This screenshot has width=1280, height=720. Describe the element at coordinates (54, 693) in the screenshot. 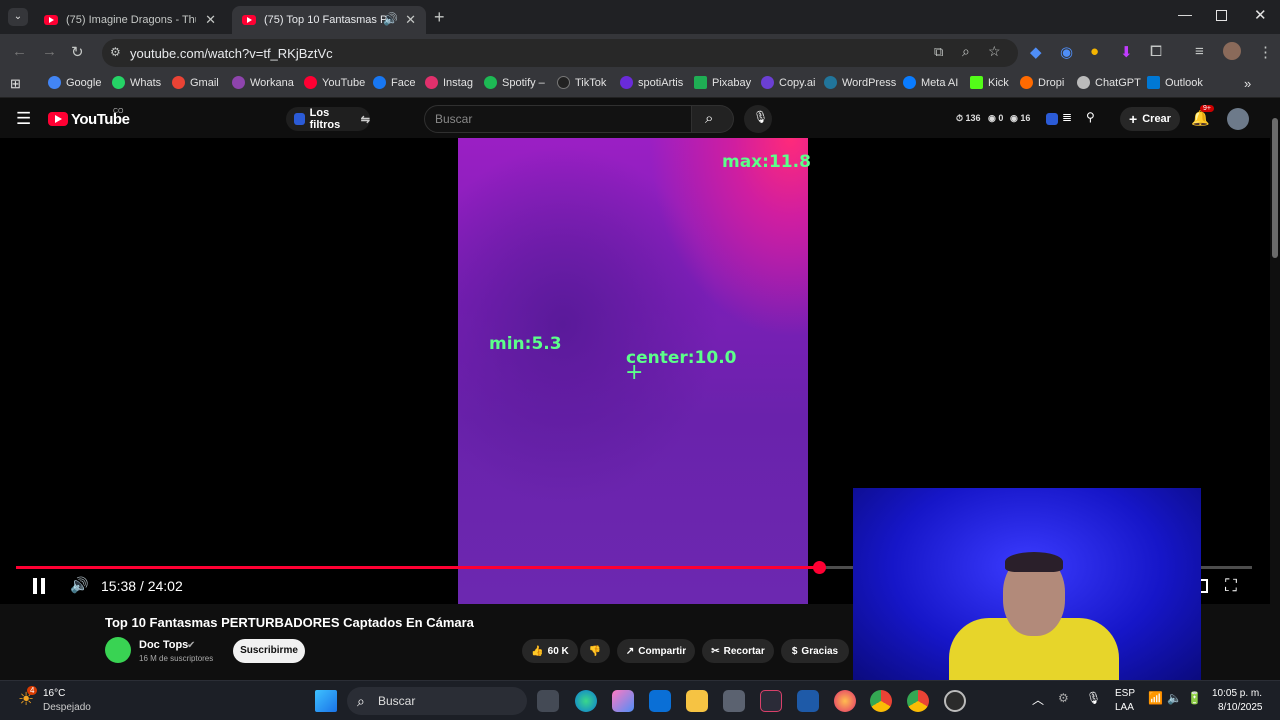

I see `weather-temp: 16°C` at that location.